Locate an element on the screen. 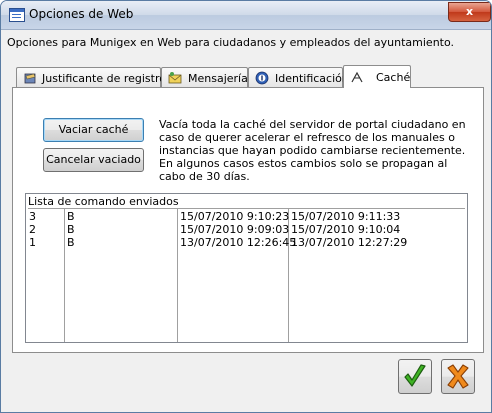  close-button: x is located at coordinates (469, 12).